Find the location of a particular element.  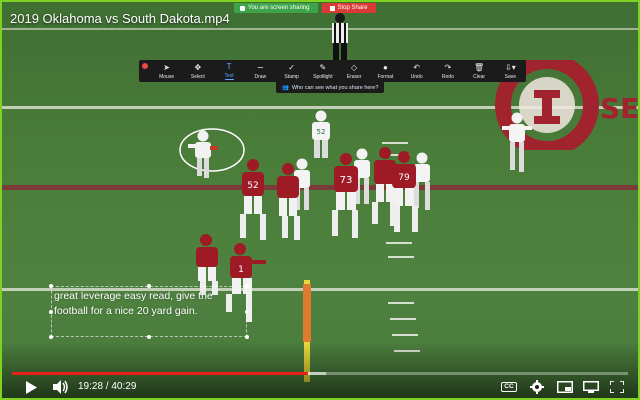

miniplayer-button is located at coordinates (565, 387).